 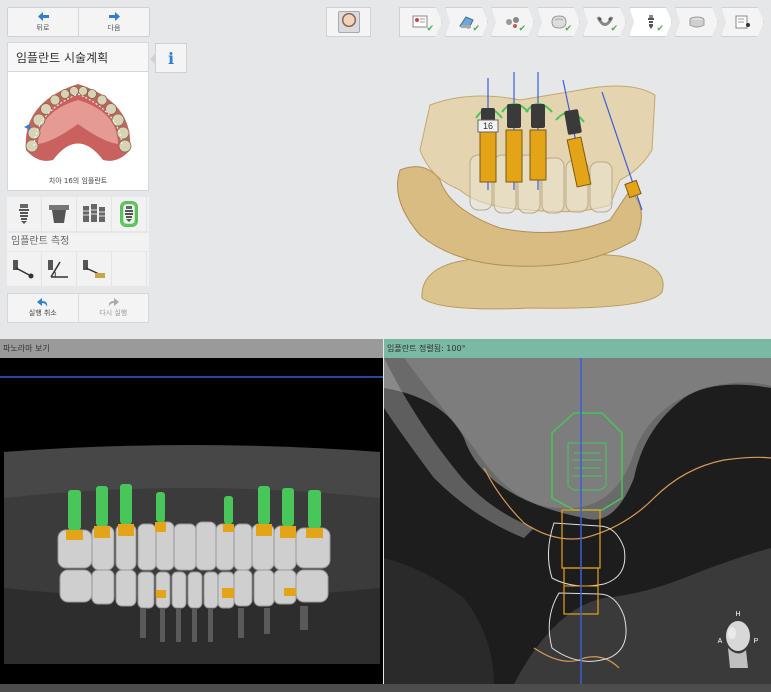 I want to click on undo-label: 실행 취소, so click(x=42, y=313).